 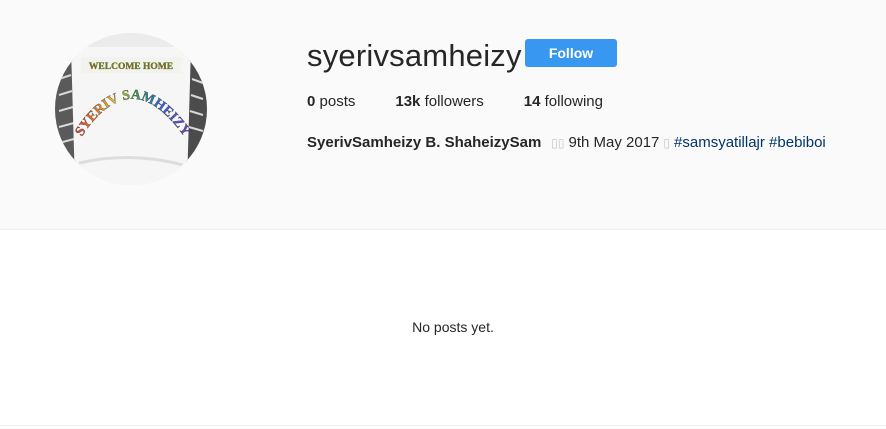 I want to click on following-count: 14, so click(x=532, y=101).